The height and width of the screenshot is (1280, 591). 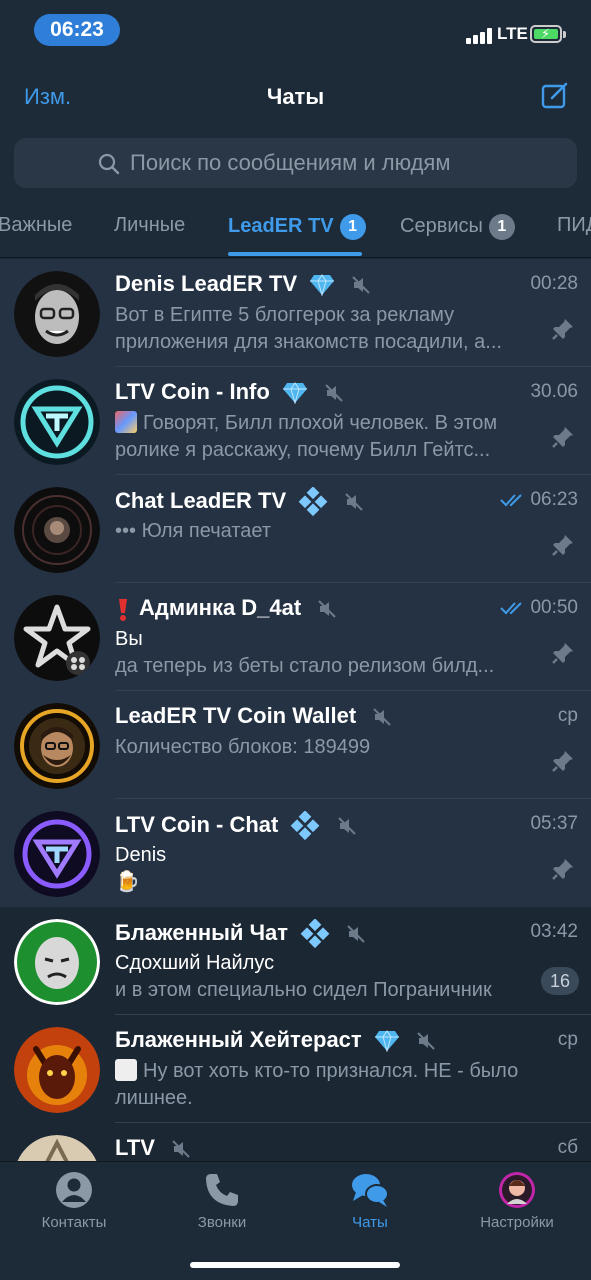 I want to click on message-preview: и в этом специально сидел Пограничник, so click(x=303, y=990).